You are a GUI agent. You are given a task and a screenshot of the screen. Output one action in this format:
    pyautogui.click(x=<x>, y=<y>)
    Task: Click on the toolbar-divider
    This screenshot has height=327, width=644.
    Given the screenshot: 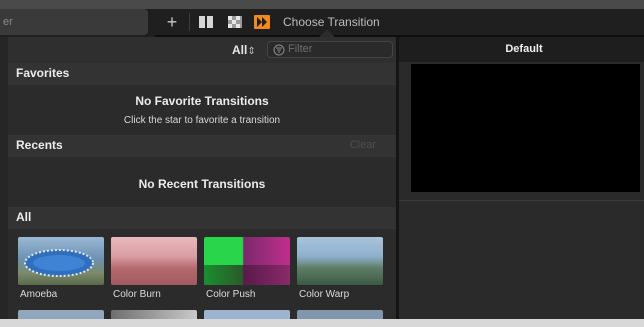 What is the action you would take?
    pyautogui.click(x=189, y=22)
    